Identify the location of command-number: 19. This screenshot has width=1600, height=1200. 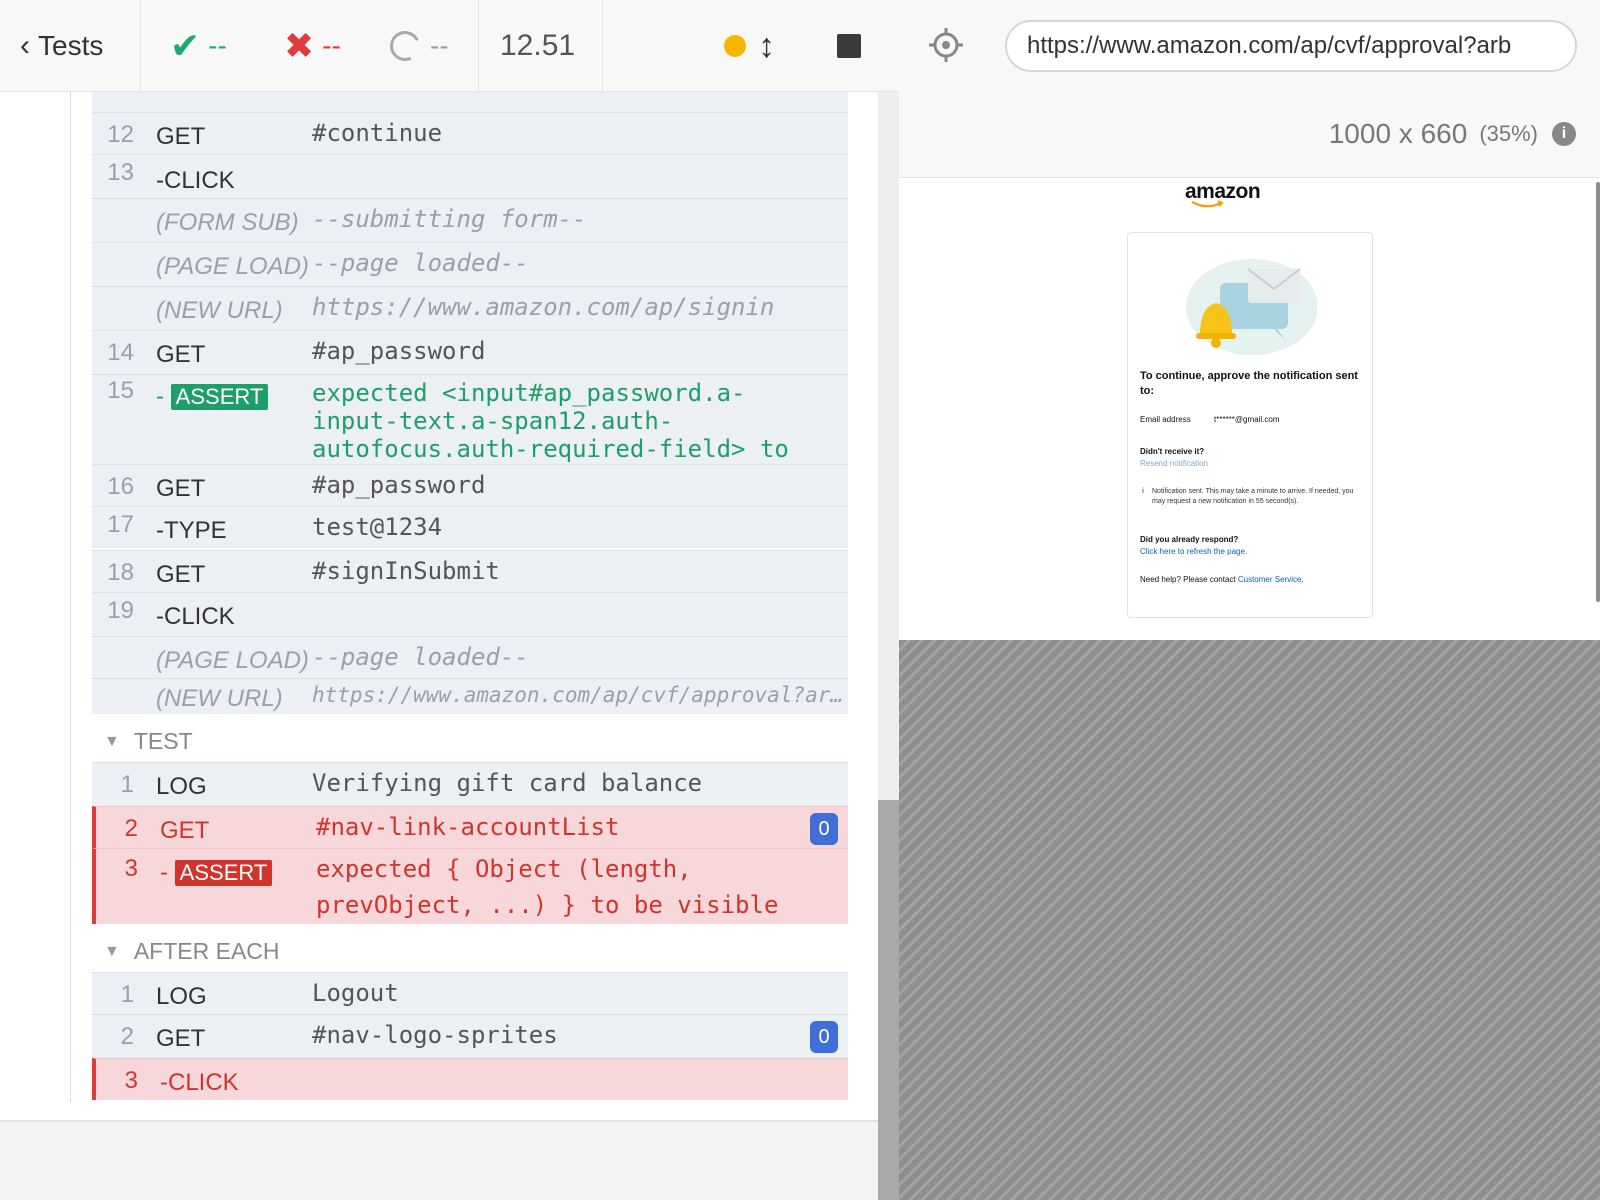
(120, 610).